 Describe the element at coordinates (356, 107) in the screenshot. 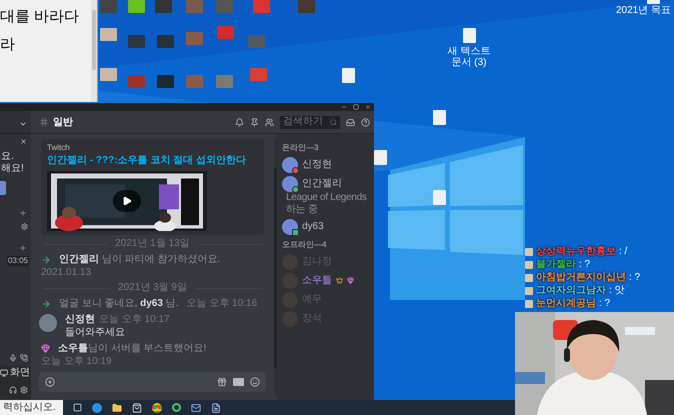

I see `maximize-icon` at that location.